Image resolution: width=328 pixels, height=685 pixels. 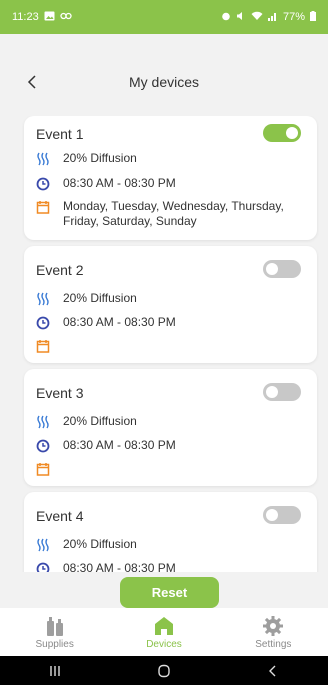 I want to click on home-icon, so click(x=163, y=625).